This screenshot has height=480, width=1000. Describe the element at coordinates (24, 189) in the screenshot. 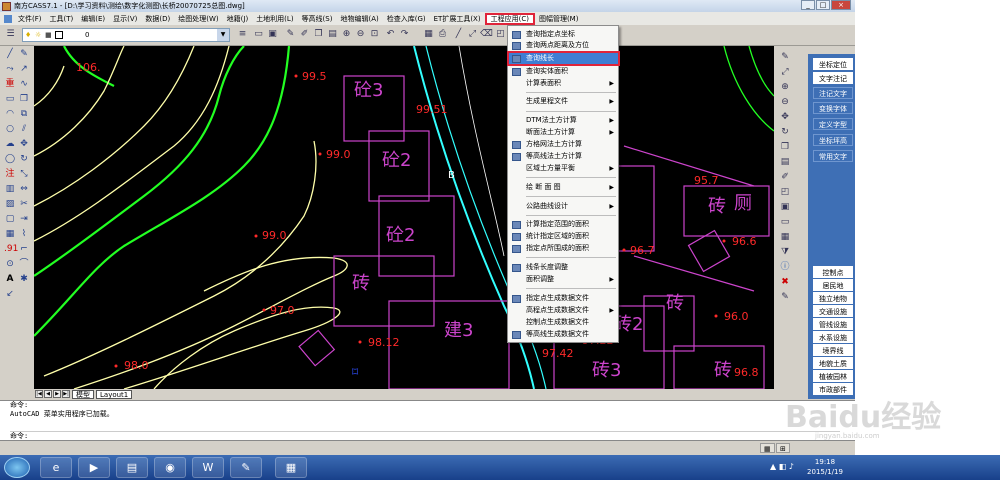

I see `stretch-icon: ⇔` at that location.